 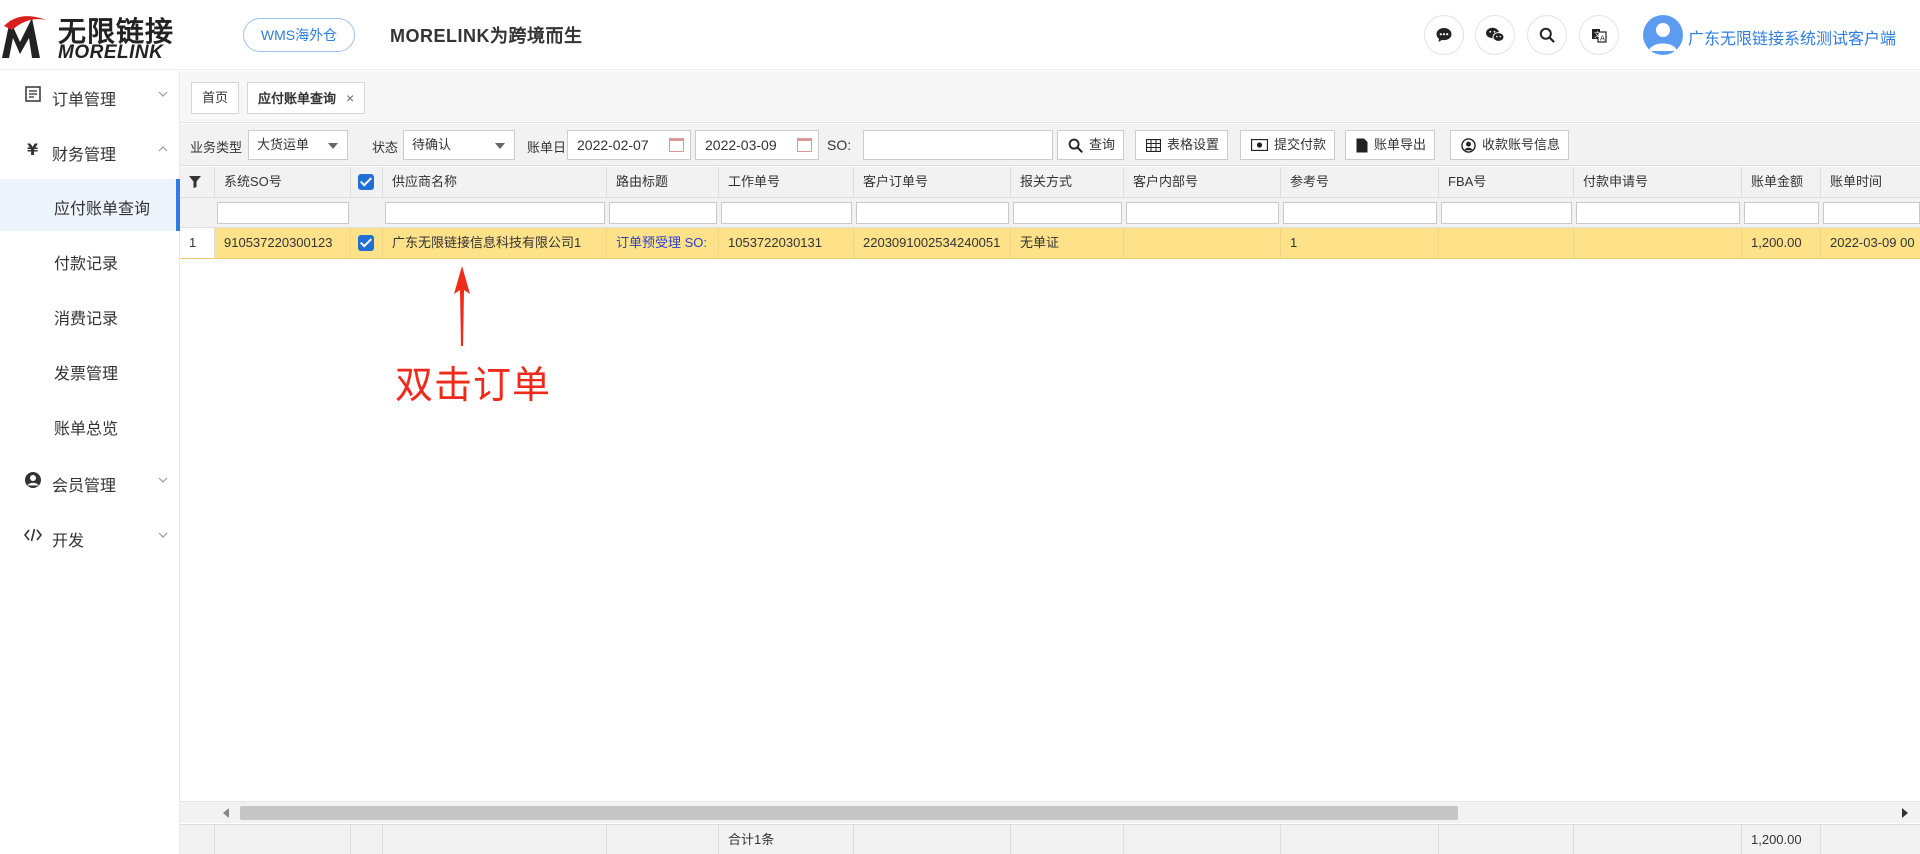 I want to click on sidebar-group-label: 会员管理, so click(x=84, y=486).